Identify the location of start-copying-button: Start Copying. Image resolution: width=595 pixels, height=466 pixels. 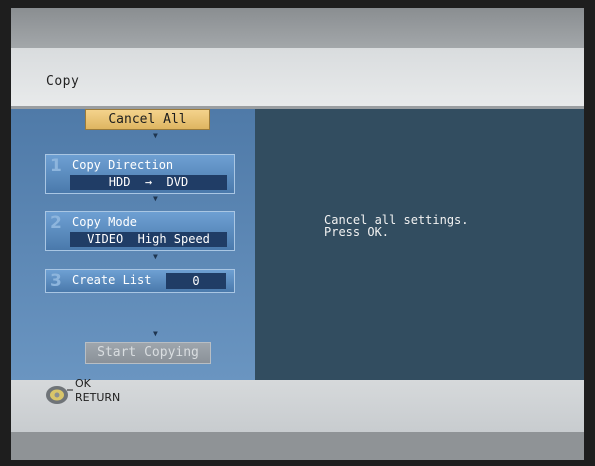
(148, 353).